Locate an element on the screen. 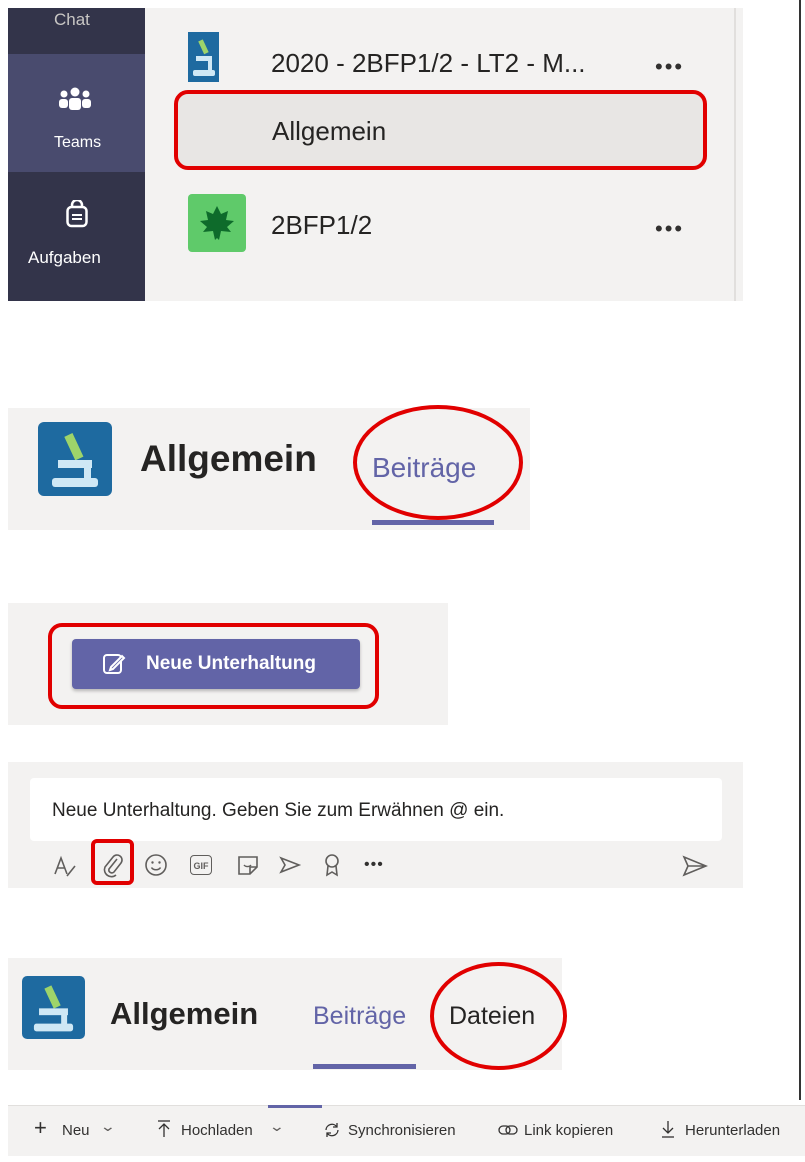  channel-header-2-logo is located at coordinates (53, 1007).